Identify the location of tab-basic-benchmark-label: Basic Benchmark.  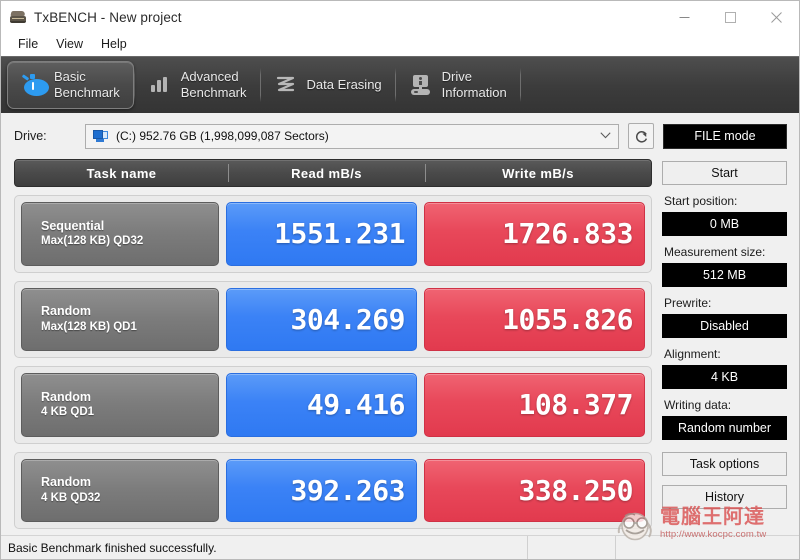
(87, 84).